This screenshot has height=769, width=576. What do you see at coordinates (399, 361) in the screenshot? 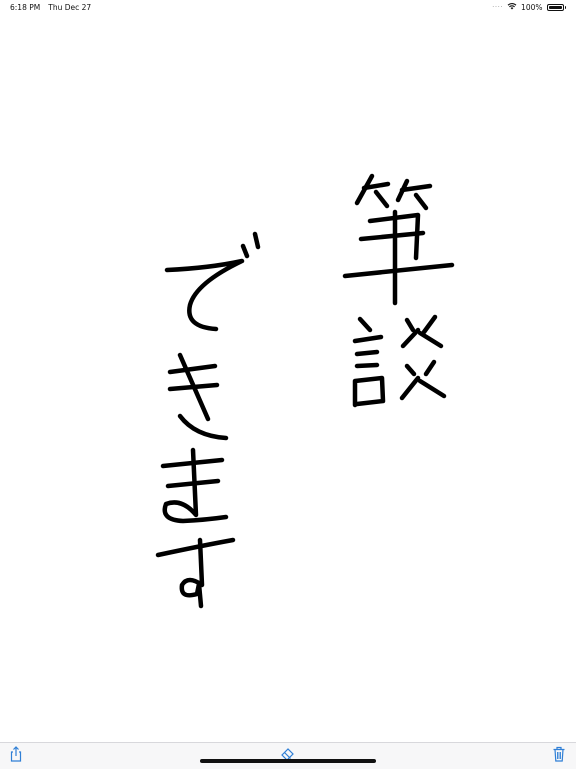
I see `handwriting-kanji-dan` at bounding box center [399, 361].